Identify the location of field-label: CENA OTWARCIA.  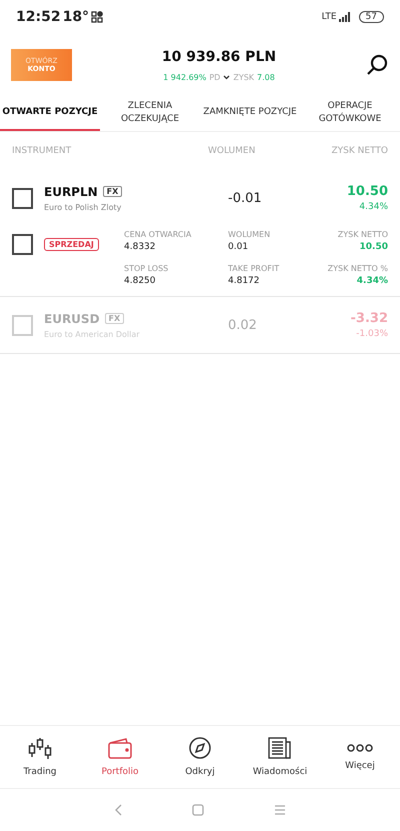
(158, 234).